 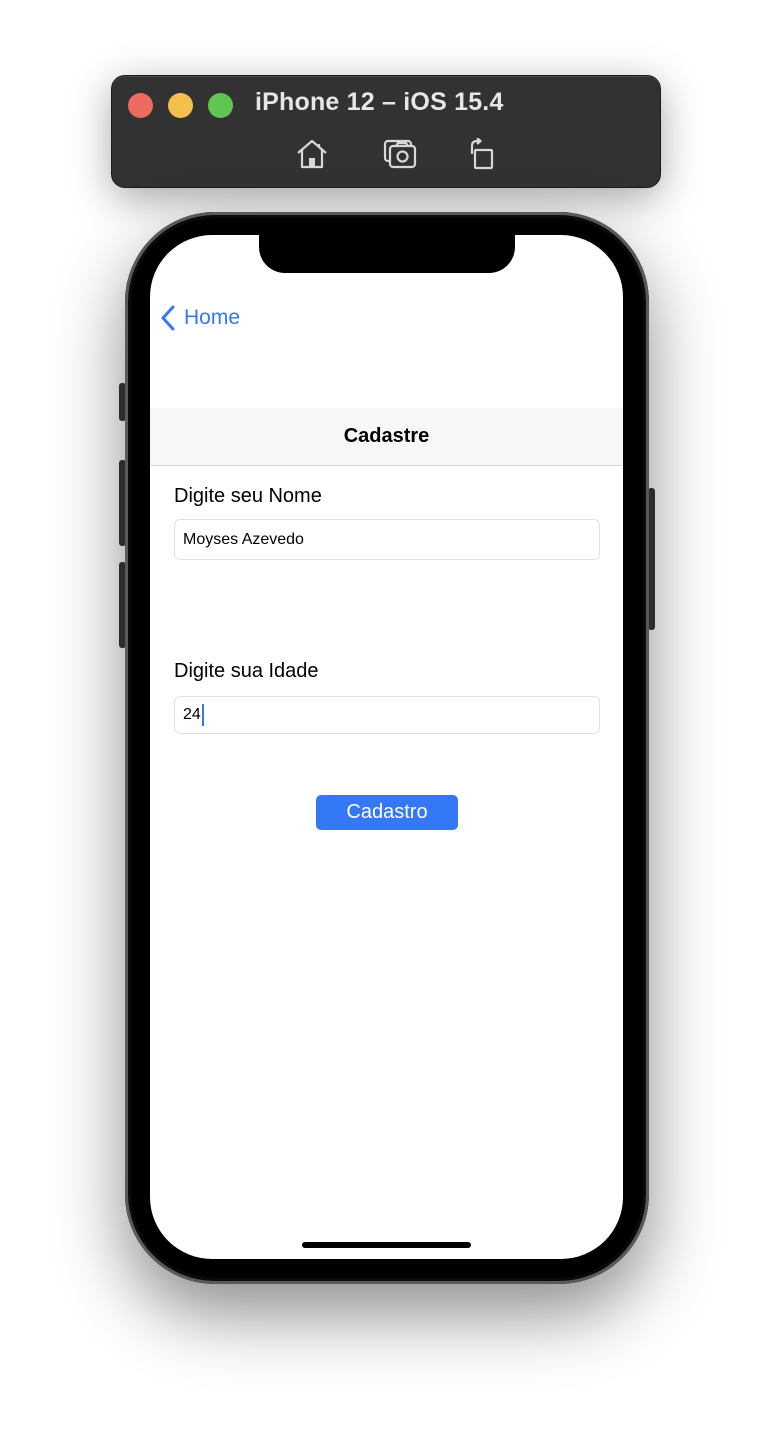 What do you see at coordinates (651, 559) in the screenshot?
I see `power-button` at bounding box center [651, 559].